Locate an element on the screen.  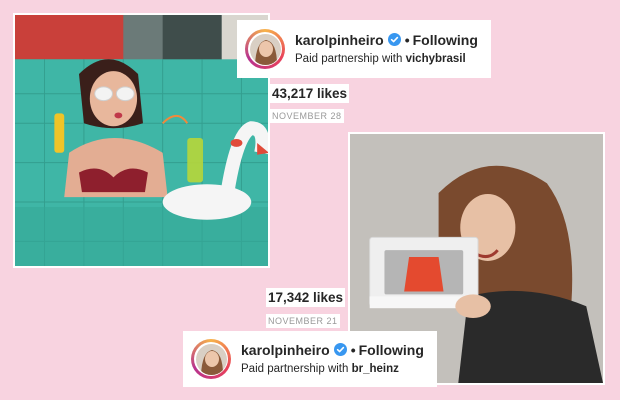
post-2-likes: 17,342 likes is located at coordinates (306, 297).